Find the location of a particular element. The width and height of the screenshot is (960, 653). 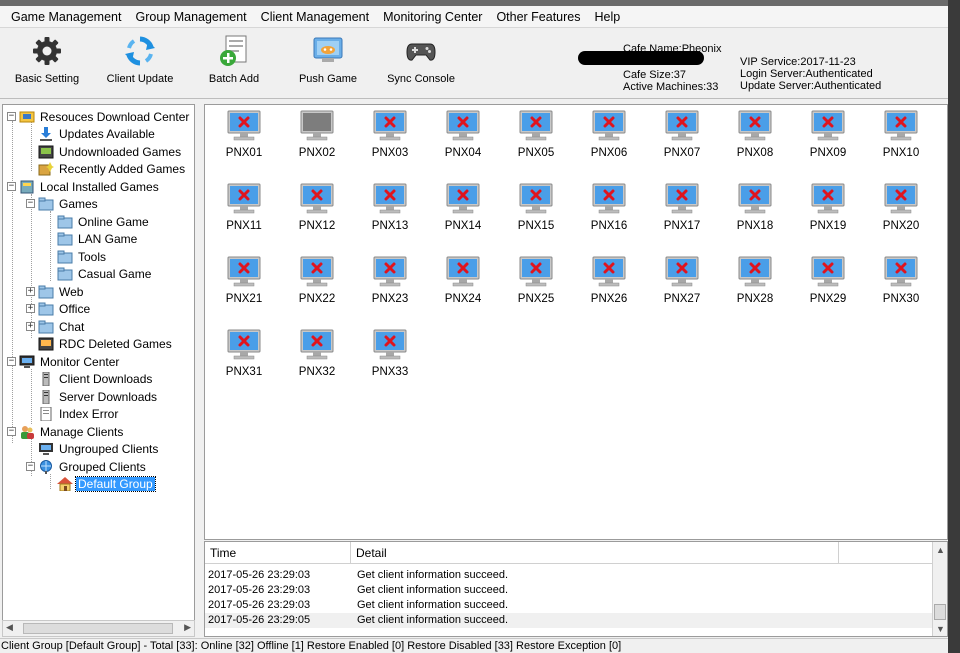

menu-client-management: Client Management is located at coordinates (315, 17).